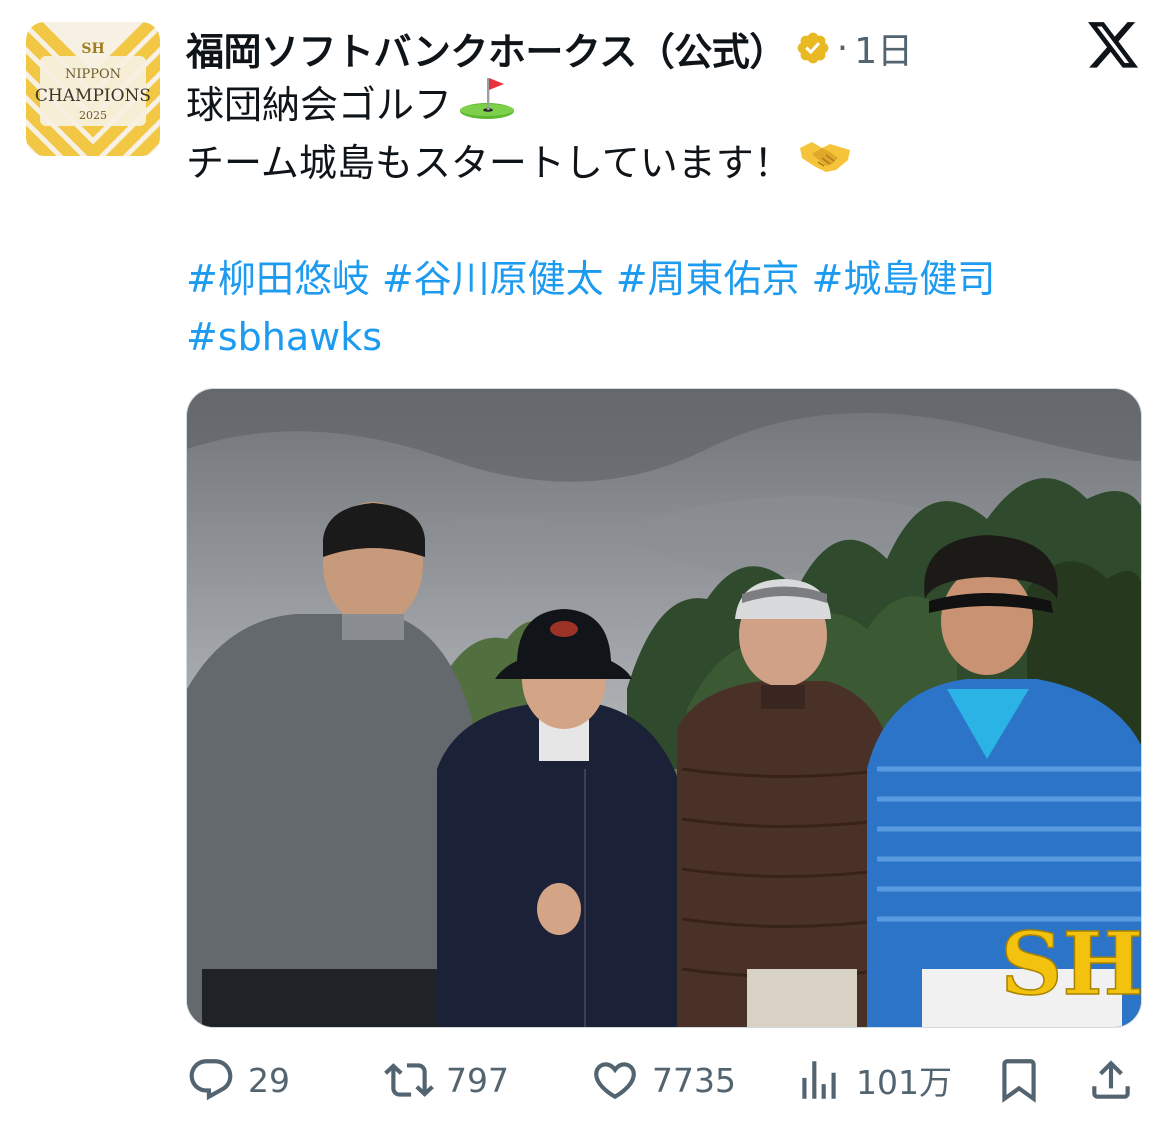  I want to click on like-button: 7735, so click(663, 1080).